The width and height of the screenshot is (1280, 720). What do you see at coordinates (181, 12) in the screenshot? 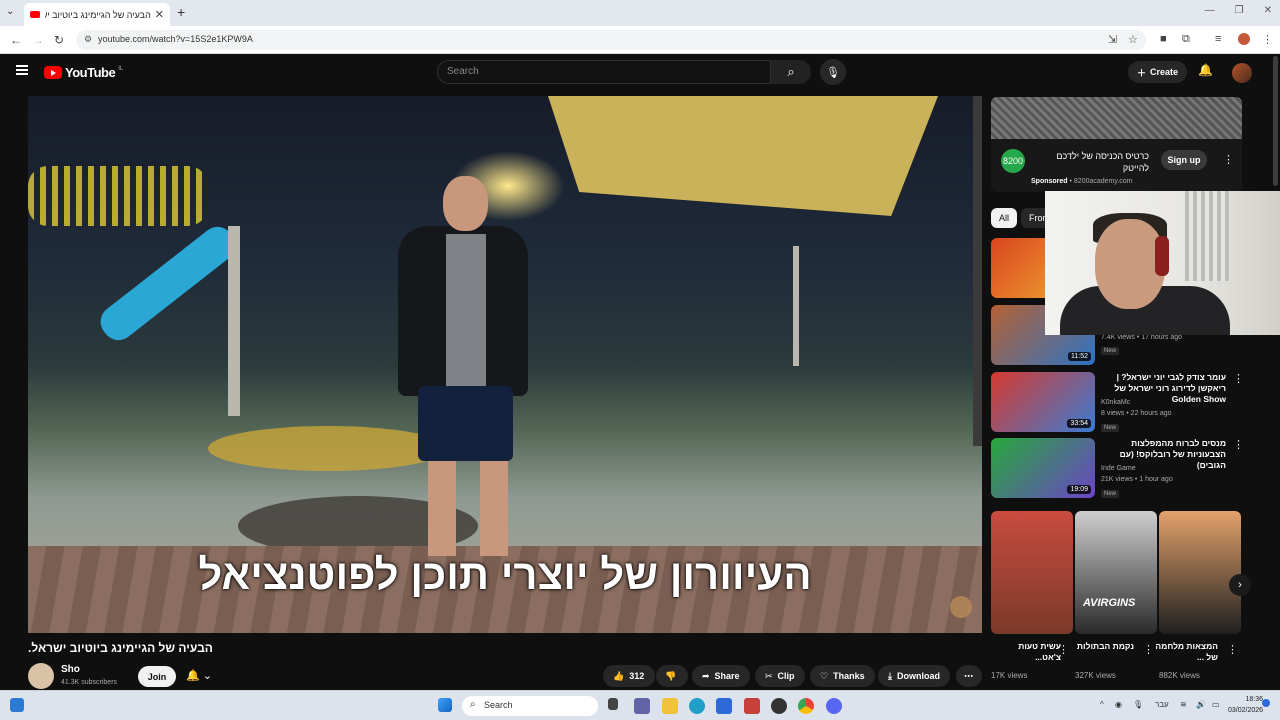
I see `new-tab-icon: +` at bounding box center [181, 12].